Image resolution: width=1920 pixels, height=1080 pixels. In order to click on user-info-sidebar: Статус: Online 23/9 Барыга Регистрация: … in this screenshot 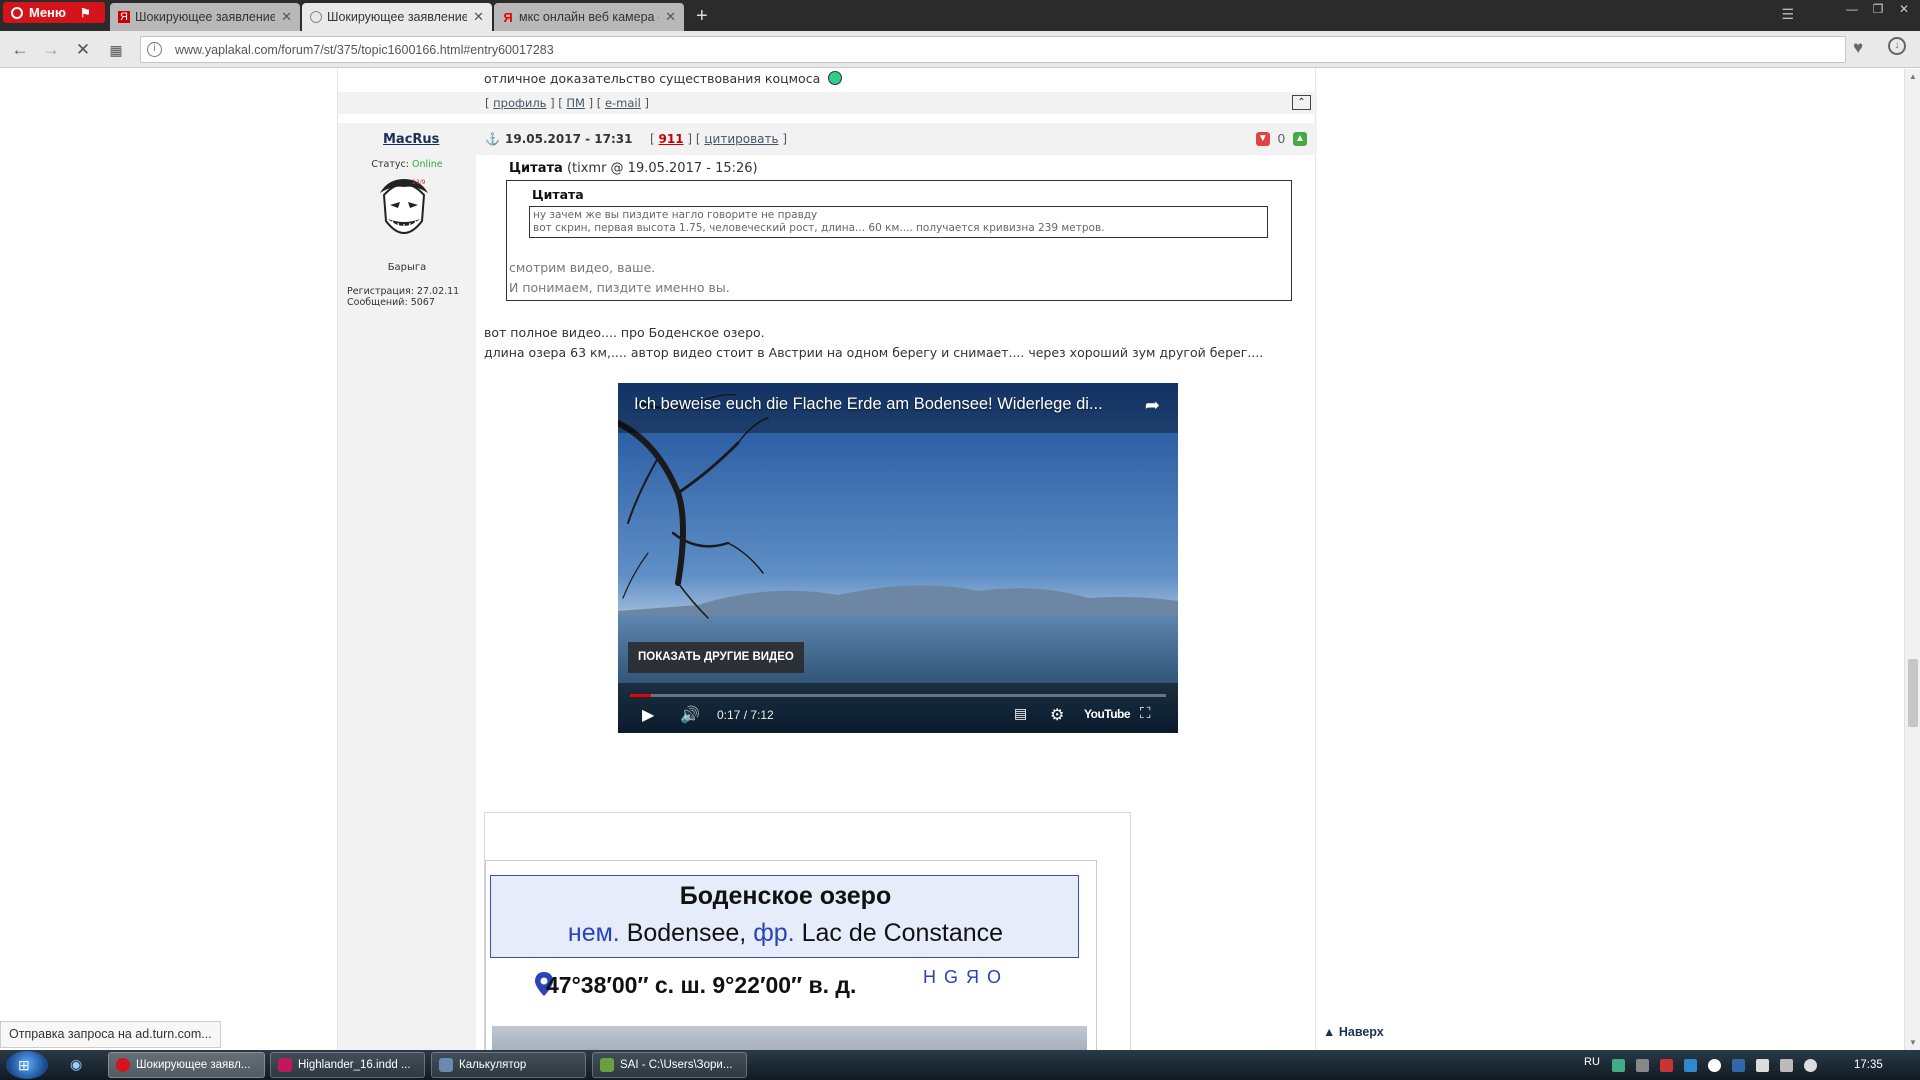, I will do `click(407, 602)`.